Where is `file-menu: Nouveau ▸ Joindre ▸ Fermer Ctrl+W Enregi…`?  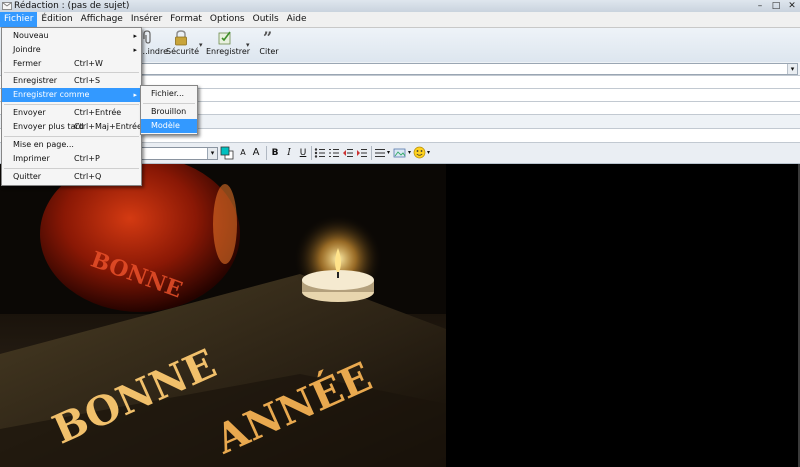
file-menu: Nouveau ▸ Joindre ▸ Fermer Ctrl+W Enregi… is located at coordinates (71, 106).